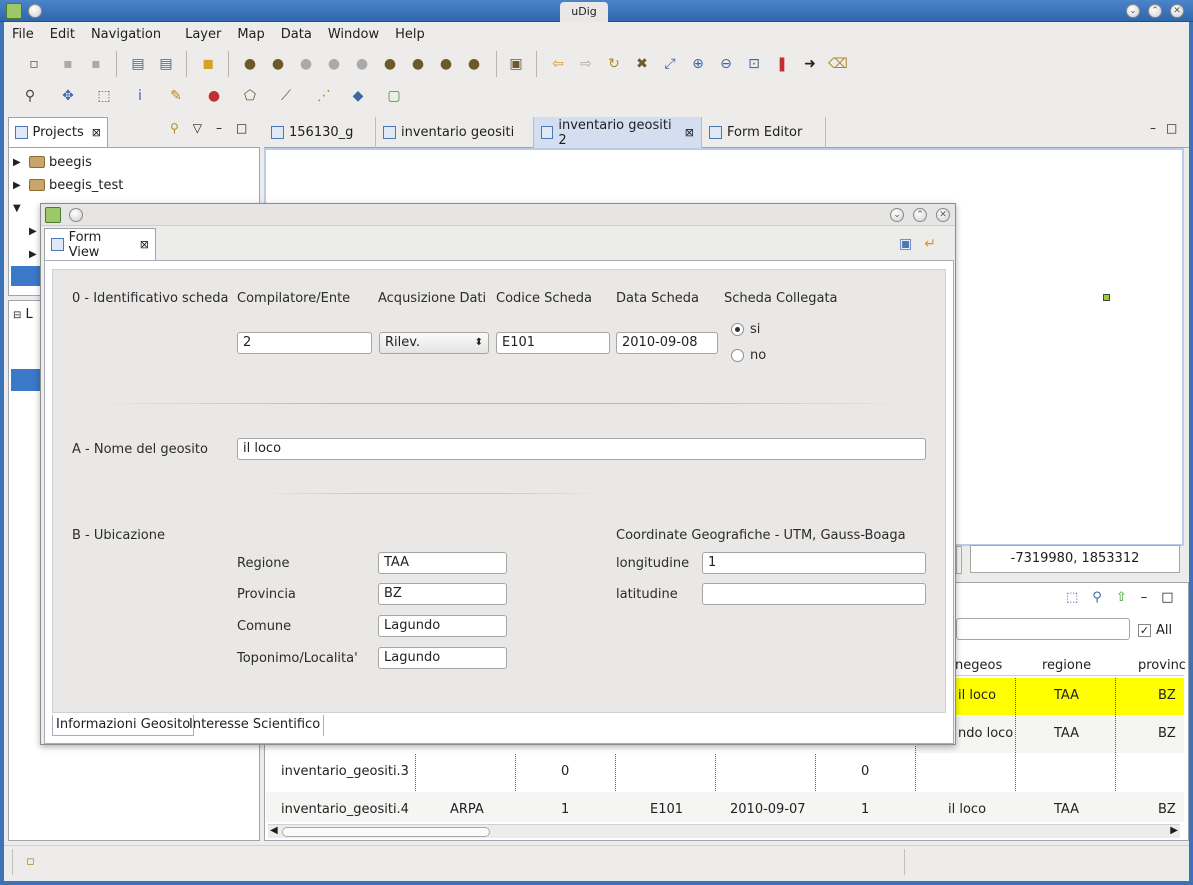 The image size is (1193, 885). What do you see at coordinates (58, 132) in the screenshot?
I see `tab-projects: Projects ⊠` at bounding box center [58, 132].